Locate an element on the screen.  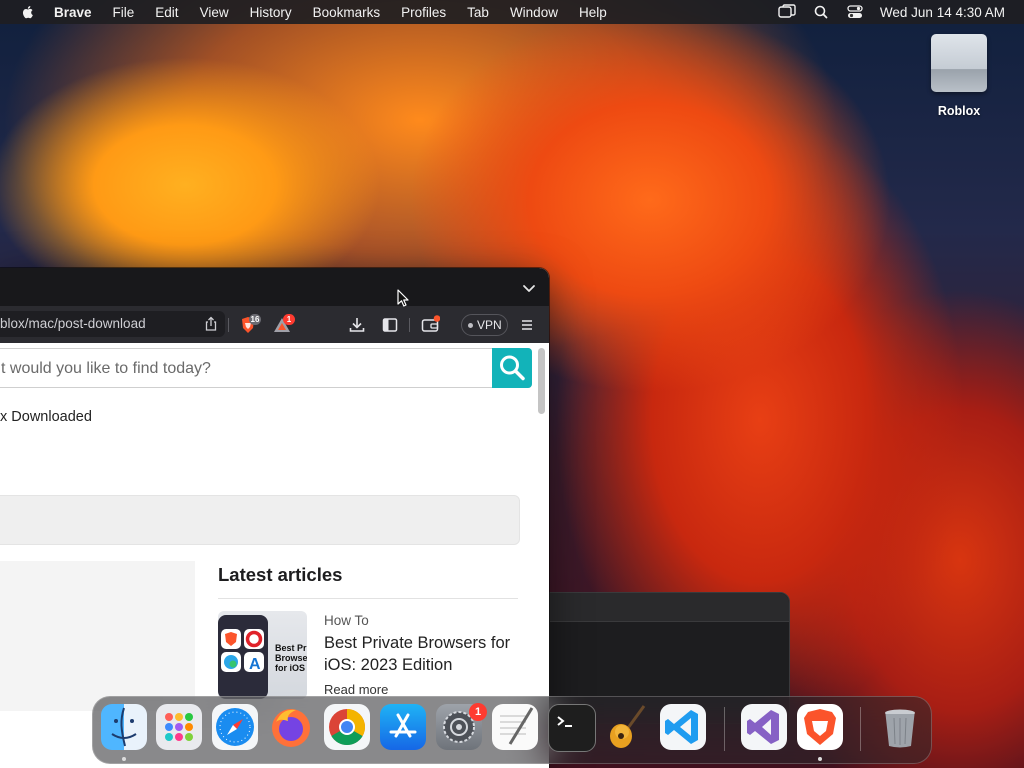
menu-edit: Edit is located at coordinates (166, 12).